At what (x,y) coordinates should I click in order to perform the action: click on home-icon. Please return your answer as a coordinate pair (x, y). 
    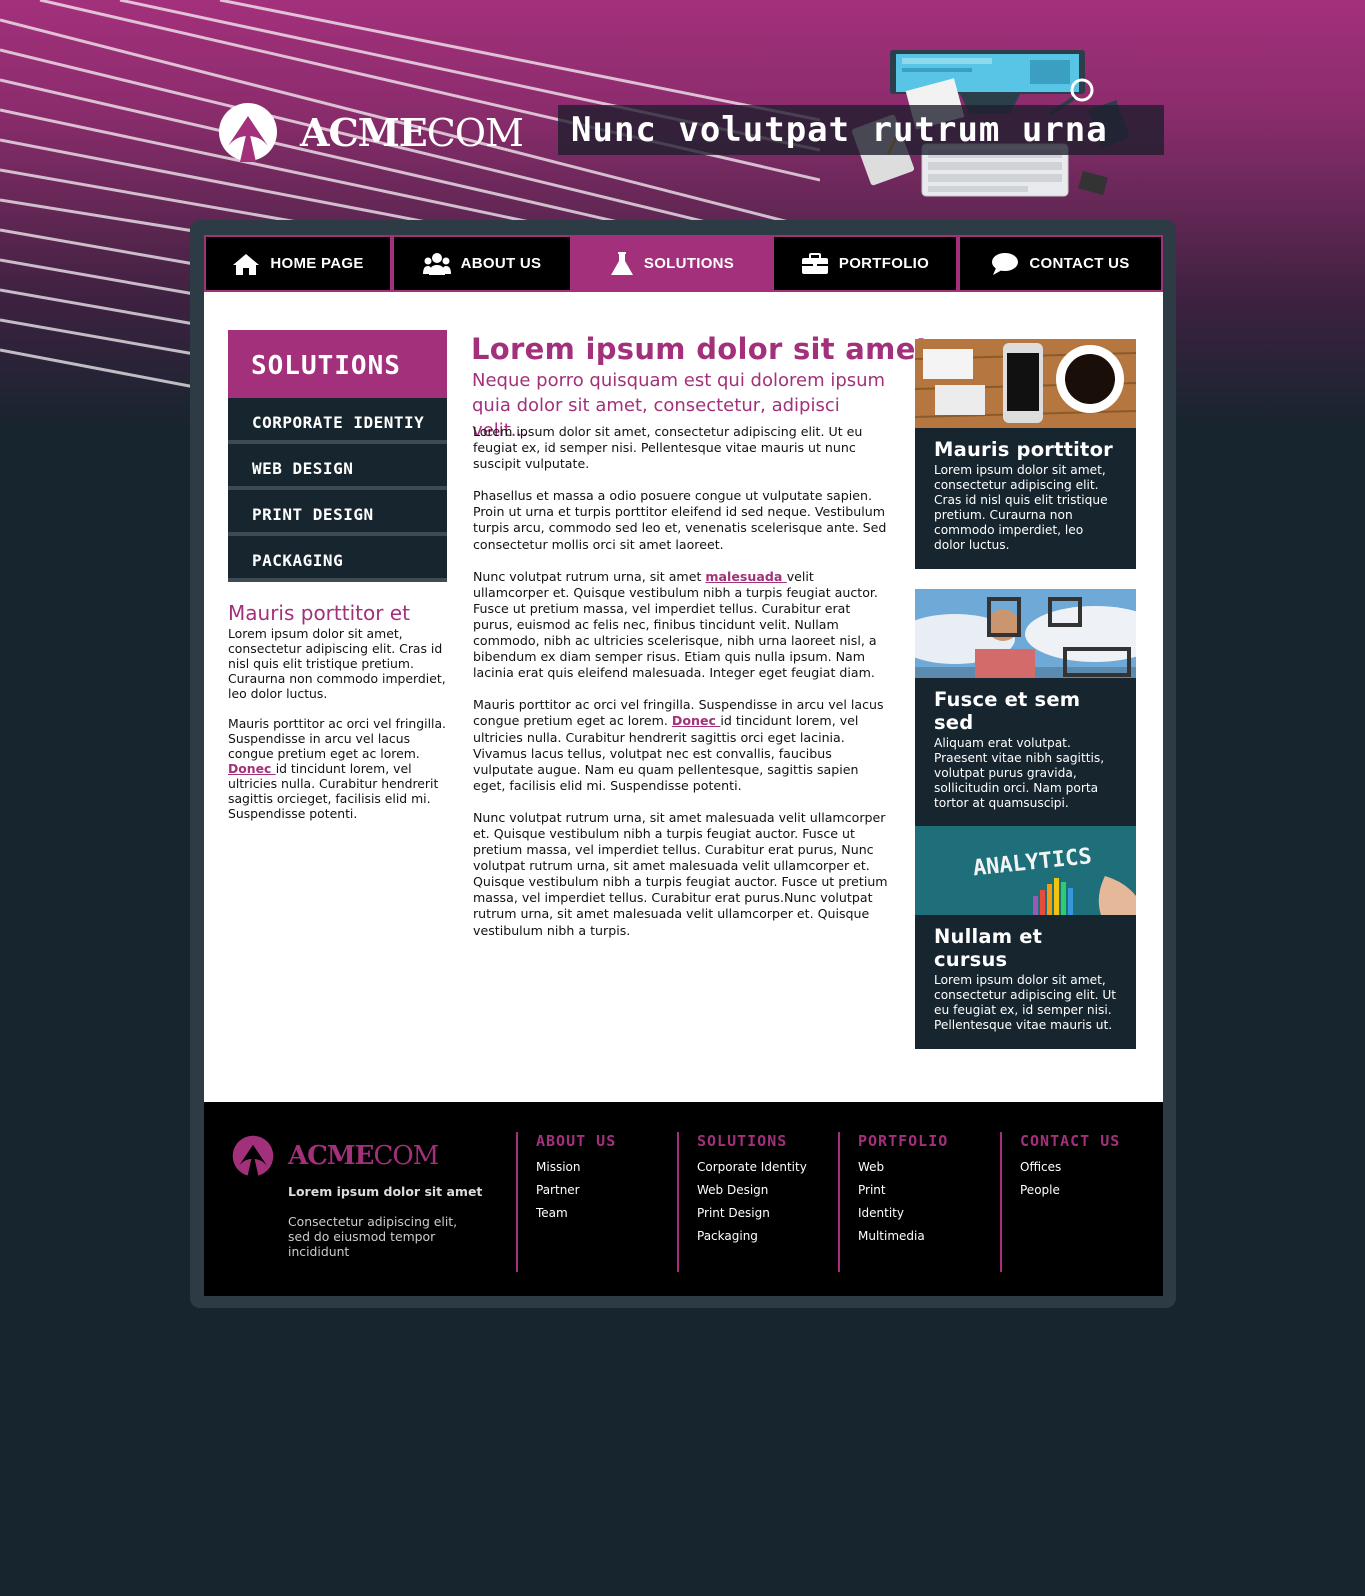
    Looking at the image, I should click on (246, 264).